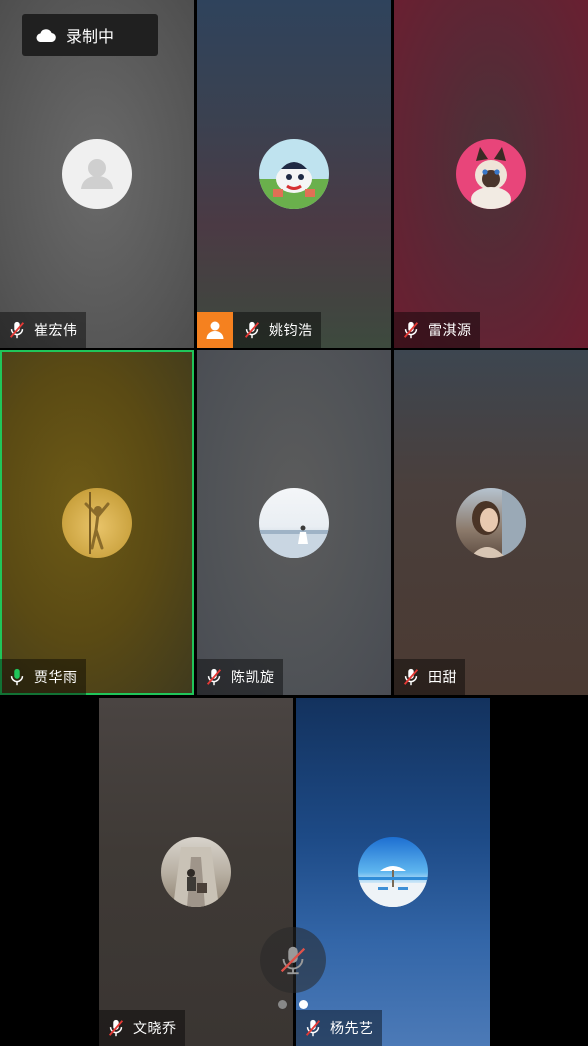 The width and height of the screenshot is (588, 1046). I want to click on participant-namebar: 文晓乔, so click(142, 1028).